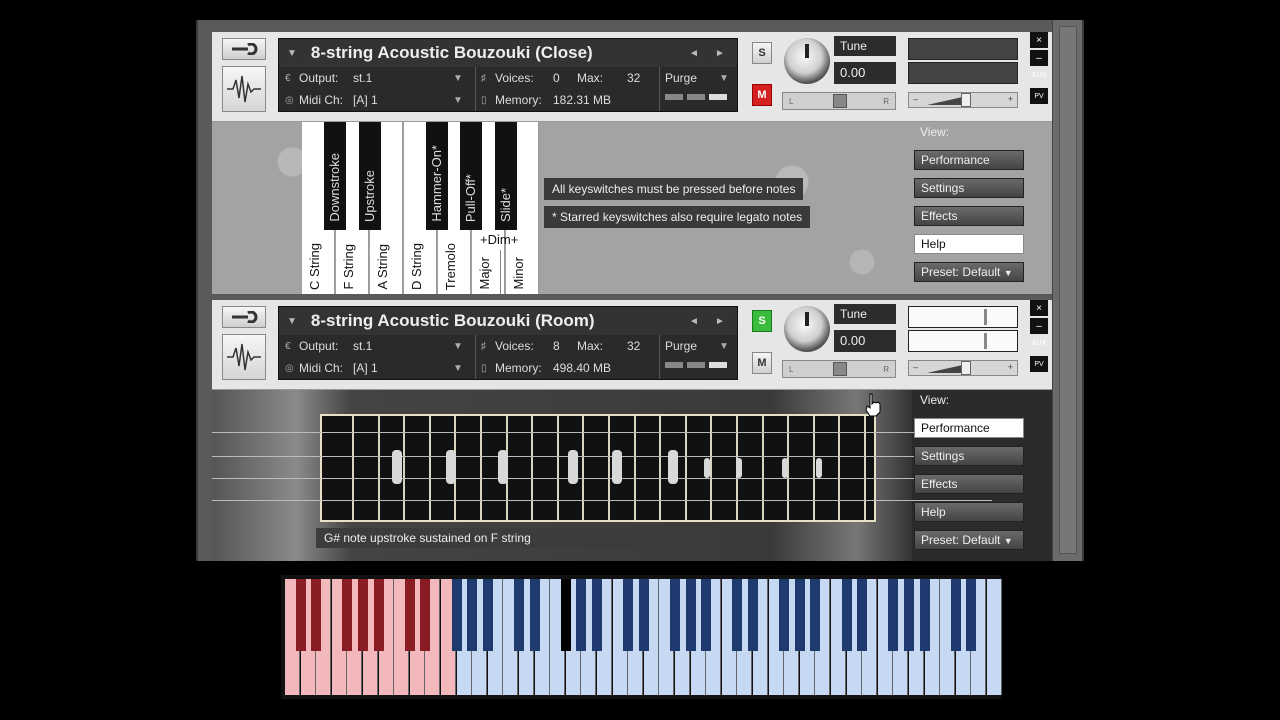 The height and width of the screenshot is (720, 1280). What do you see at coordinates (969, 188) in the screenshot?
I see `settings-button: Settings` at bounding box center [969, 188].